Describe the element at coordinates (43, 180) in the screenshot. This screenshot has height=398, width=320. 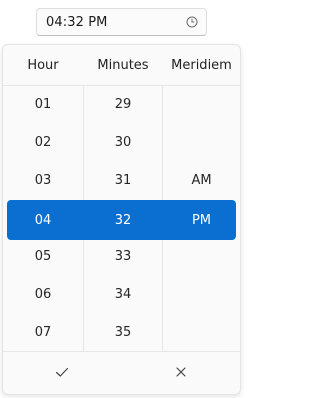
I see `hour-item: 03` at that location.